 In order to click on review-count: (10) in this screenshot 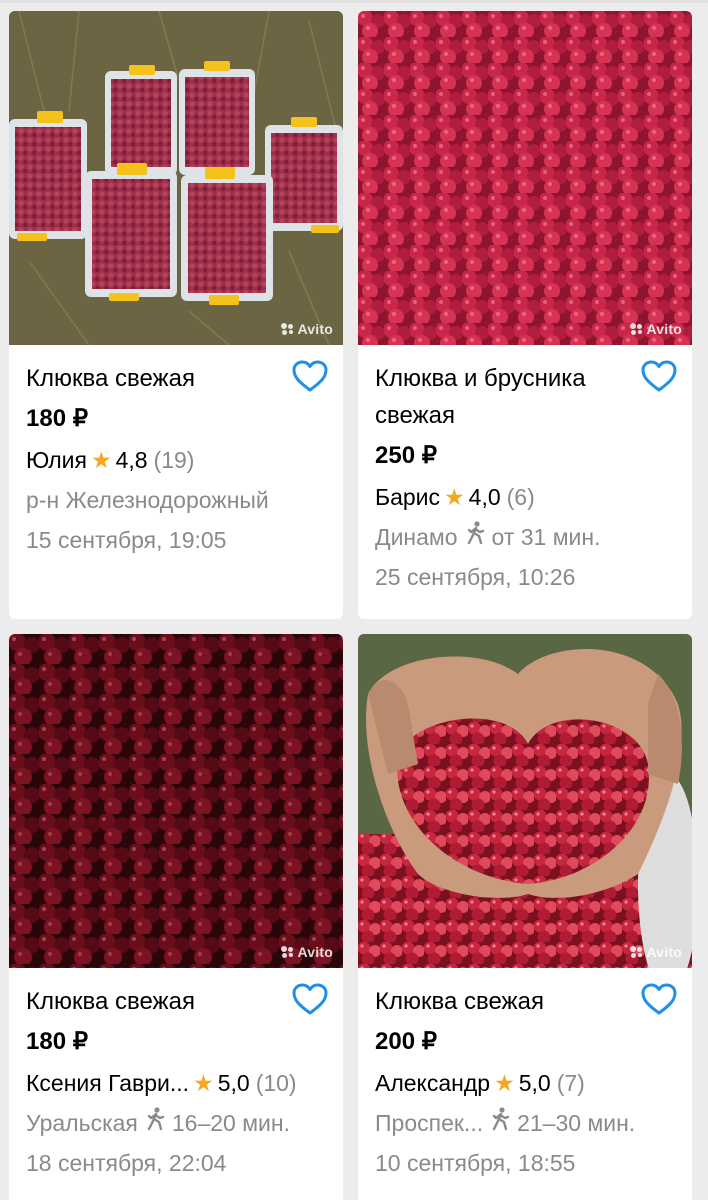, I will do `click(276, 1083)`.